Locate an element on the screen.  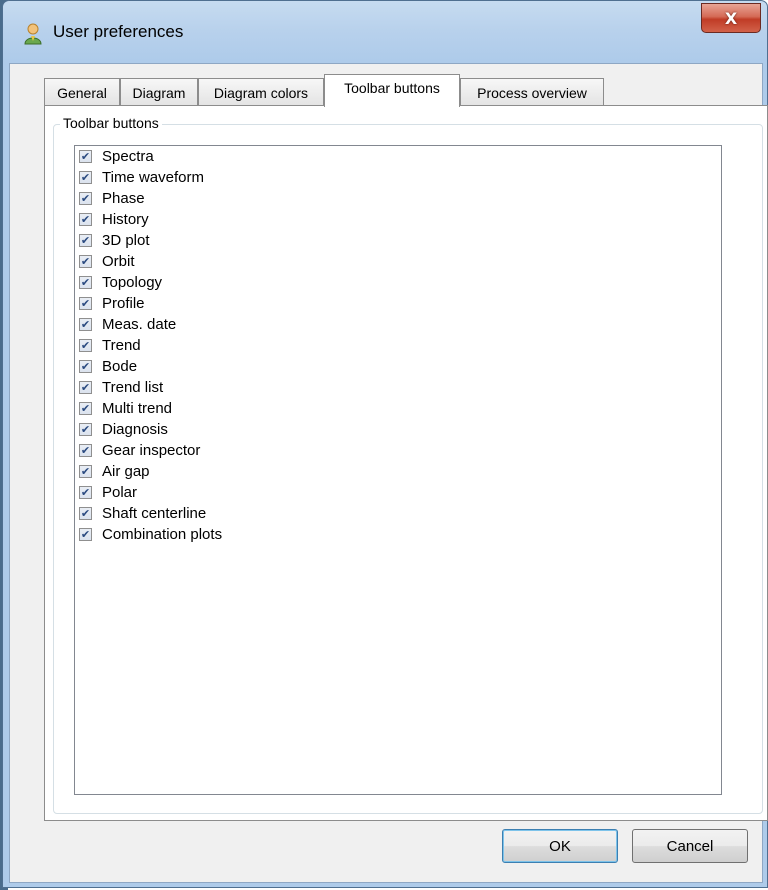
list-item: ✔ Profile is located at coordinates (398, 303).